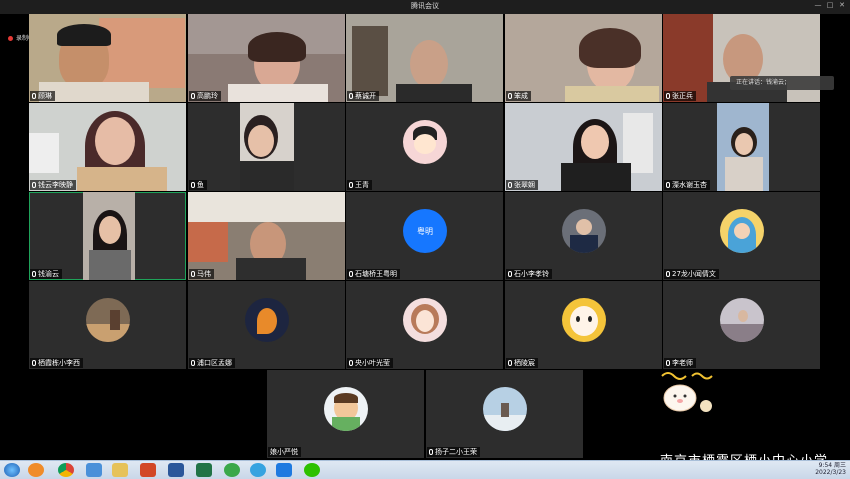  Describe the element at coordinates (583, 58) in the screenshot. I see `video-tile-4: 笨成` at that location.